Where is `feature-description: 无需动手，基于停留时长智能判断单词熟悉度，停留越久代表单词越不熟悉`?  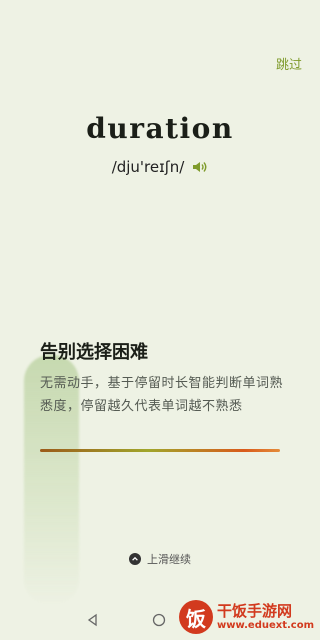
feature-description: 无需动手，基于停留时长智能判断单词熟悉度，停留越久代表单词越不熟悉 is located at coordinates (162, 395).